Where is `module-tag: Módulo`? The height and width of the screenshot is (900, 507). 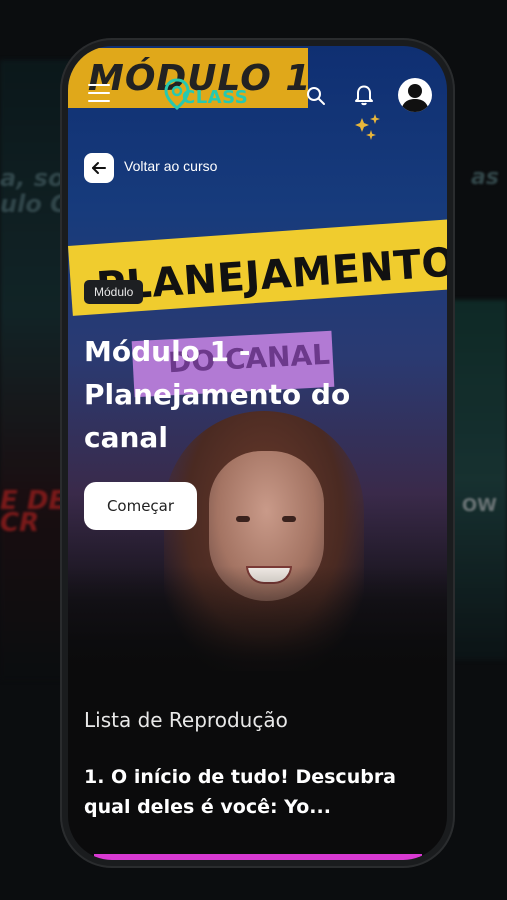 module-tag: Módulo is located at coordinates (114, 292).